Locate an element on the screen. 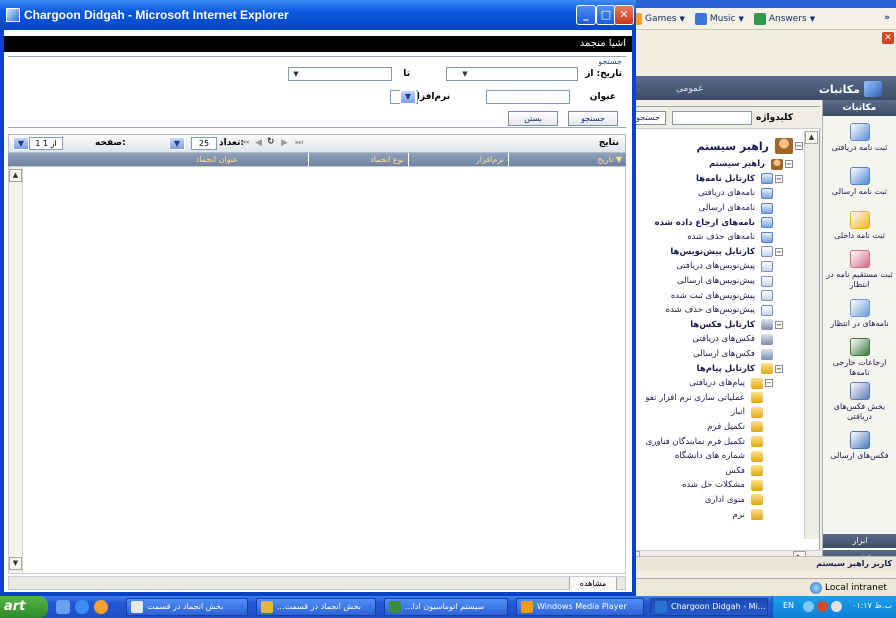 The width and height of the screenshot is (896, 618). refresh-icon: ↻ is located at coordinates (271, 142).